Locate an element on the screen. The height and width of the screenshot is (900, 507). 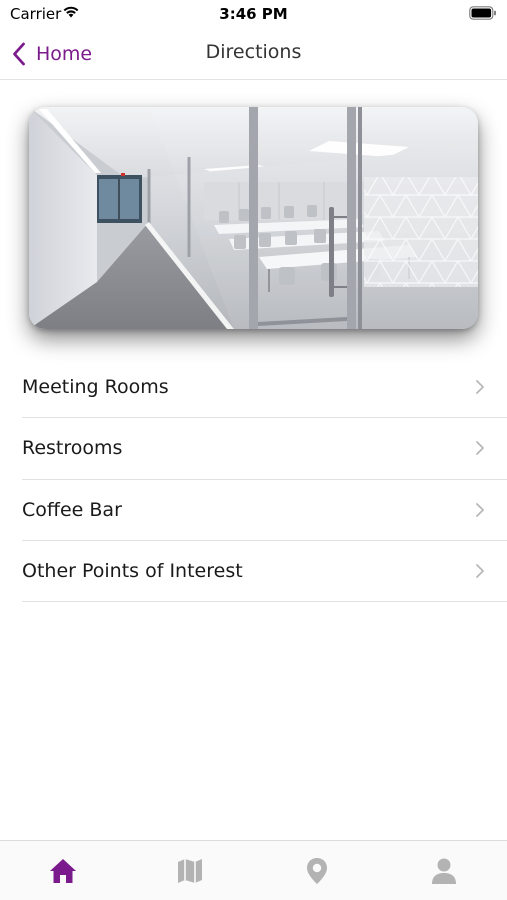
status-bar: Carrier 3:46 PM is located at coordinates (253, 14).